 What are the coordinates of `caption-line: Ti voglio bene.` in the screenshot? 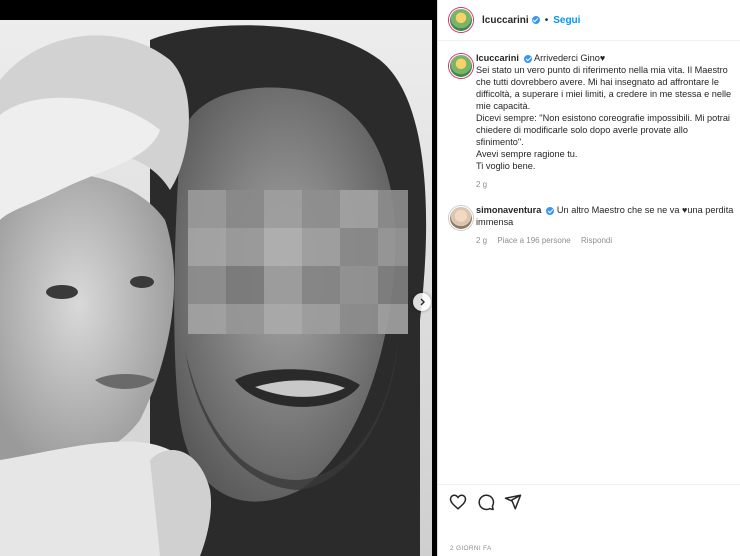 It's located at (506, 166).